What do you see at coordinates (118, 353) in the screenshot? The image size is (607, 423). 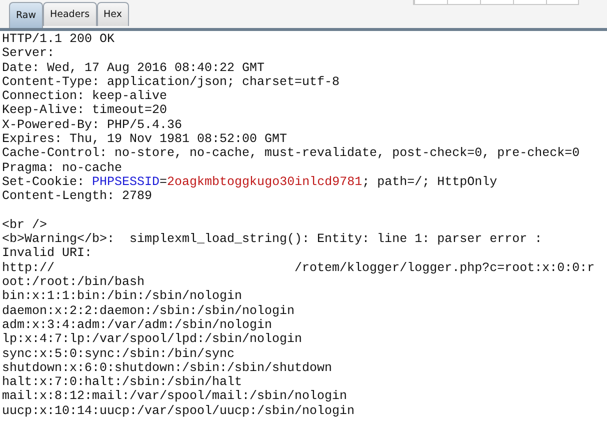 I see `response-line: sync:x:5:0:sync:/sbin:/bin/sync` at bounding box center [118, 353].